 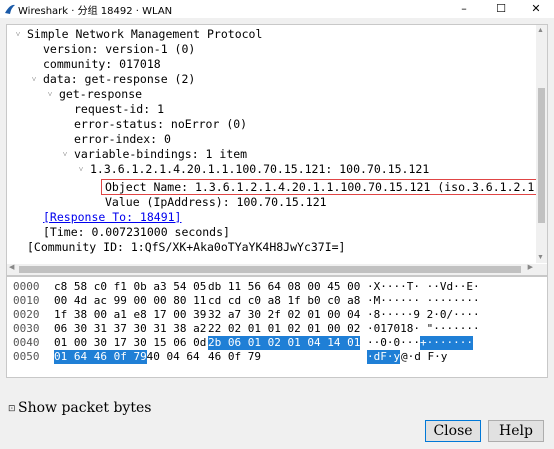 I want to click on scroll-left-icon: ◀, so click(x=11, y=267).